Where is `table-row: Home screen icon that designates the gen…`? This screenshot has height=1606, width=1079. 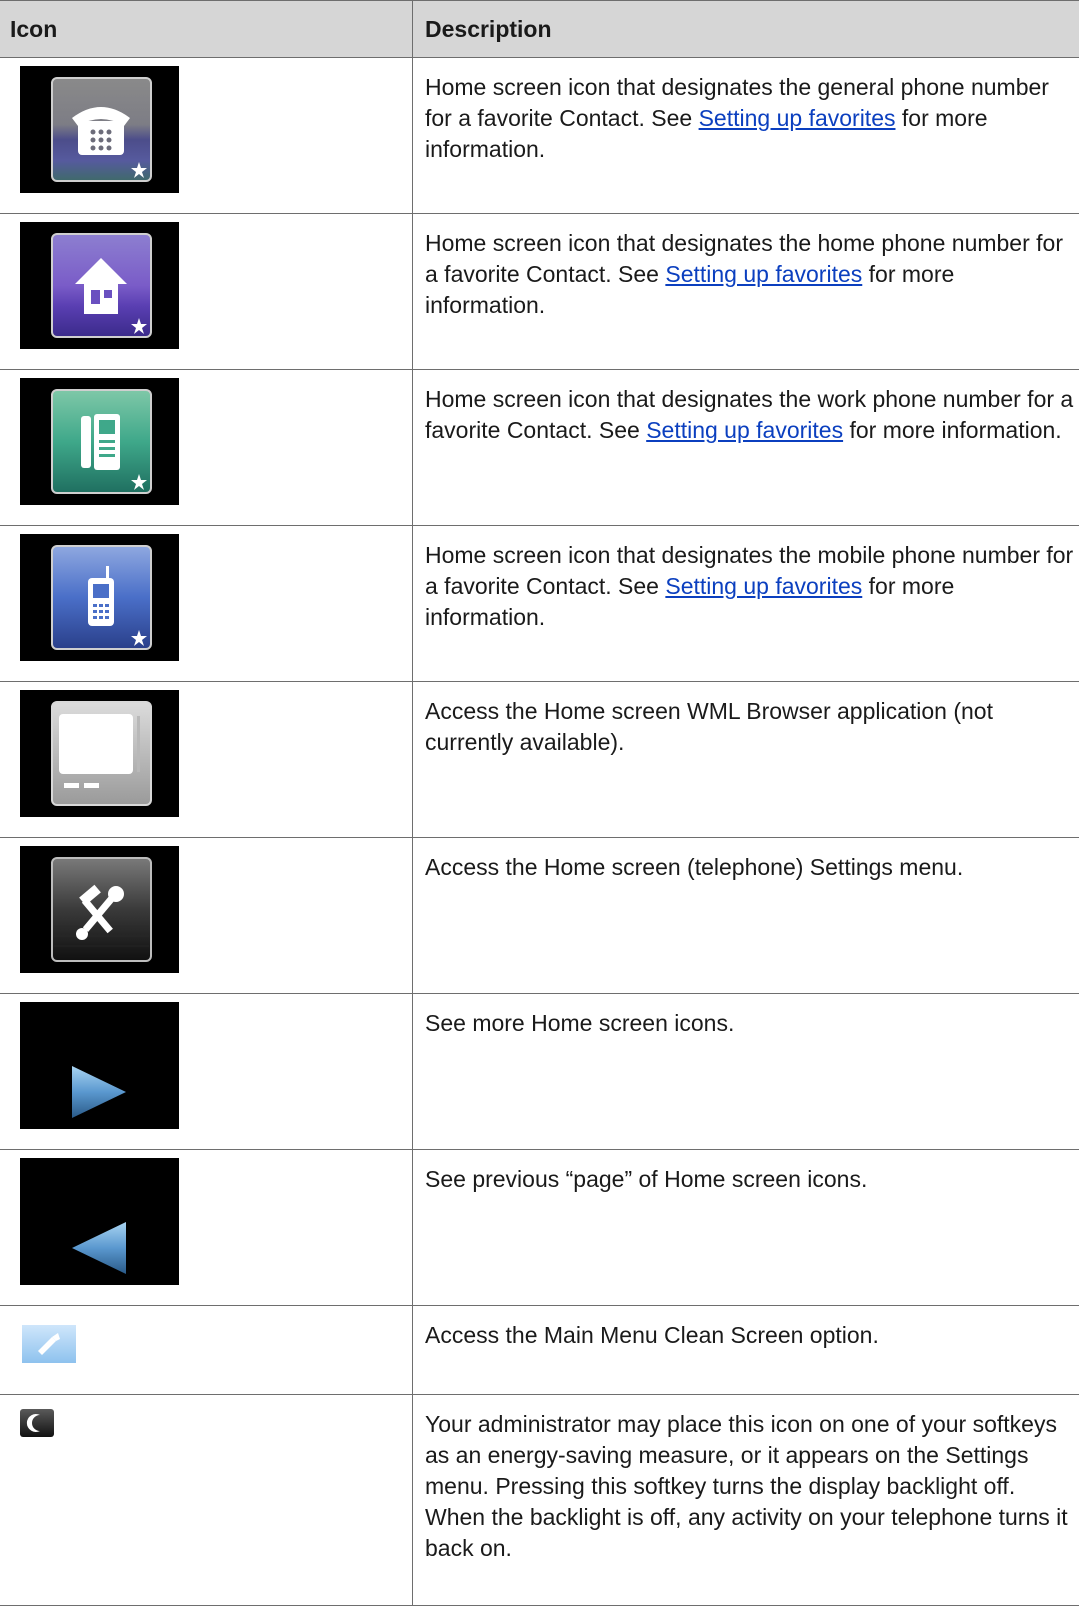
table-row: Home screen icon that designates the gen… is located at coordinates (539, 136).